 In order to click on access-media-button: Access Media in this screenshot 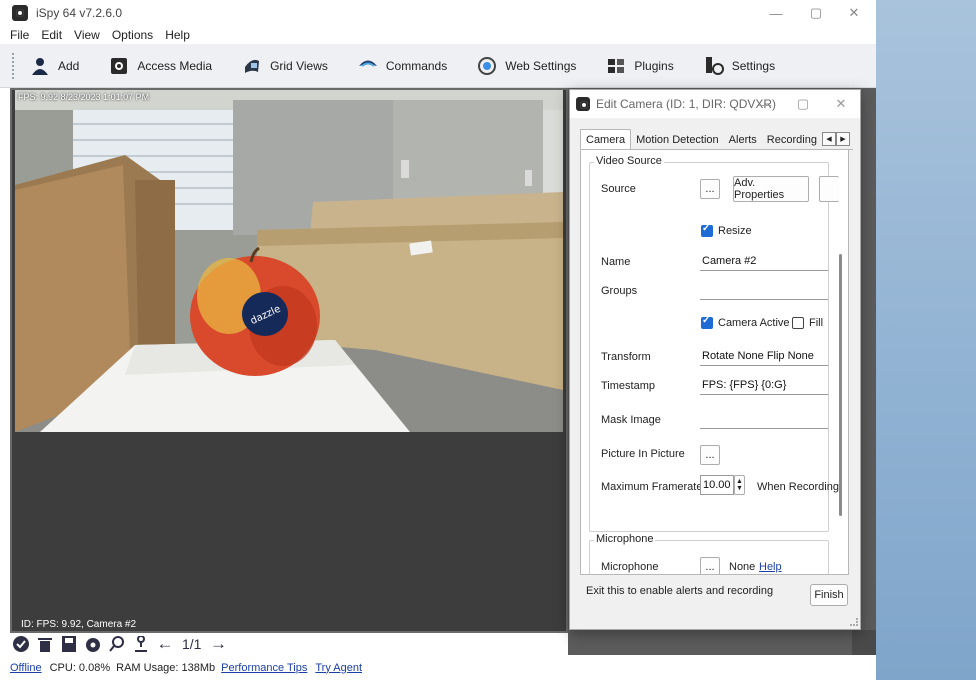, I will do `click(160, 66)`.